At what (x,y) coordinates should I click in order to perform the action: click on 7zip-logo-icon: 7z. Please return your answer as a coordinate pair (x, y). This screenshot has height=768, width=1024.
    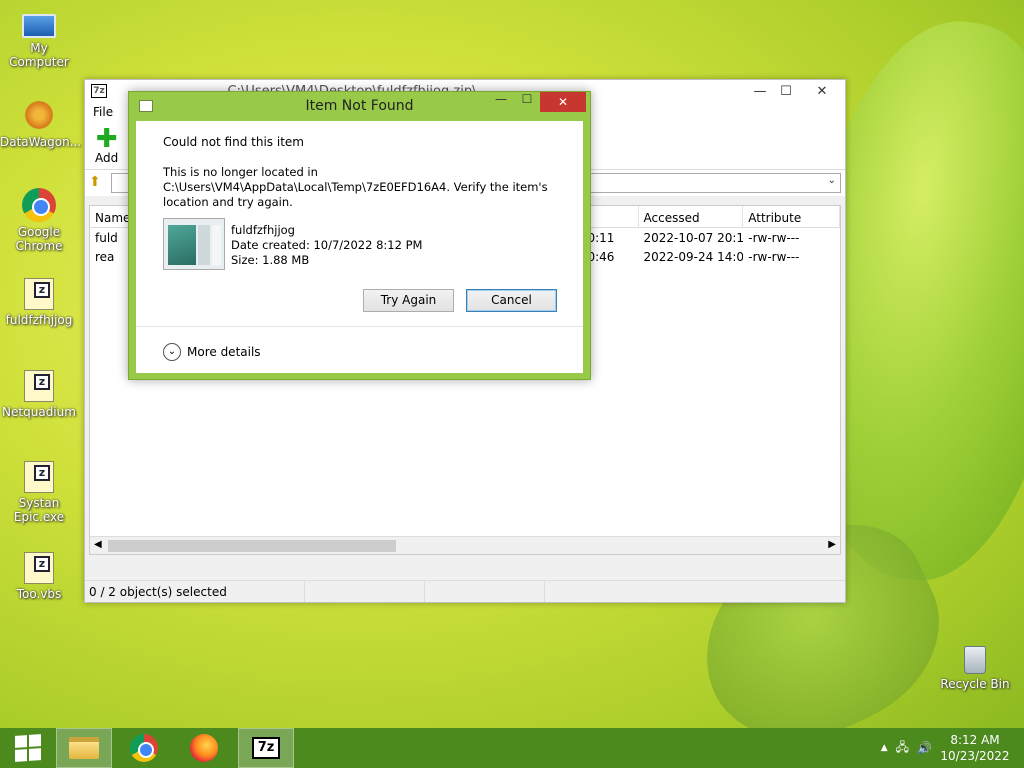
    Looking at the image, I should click on (99, 91).